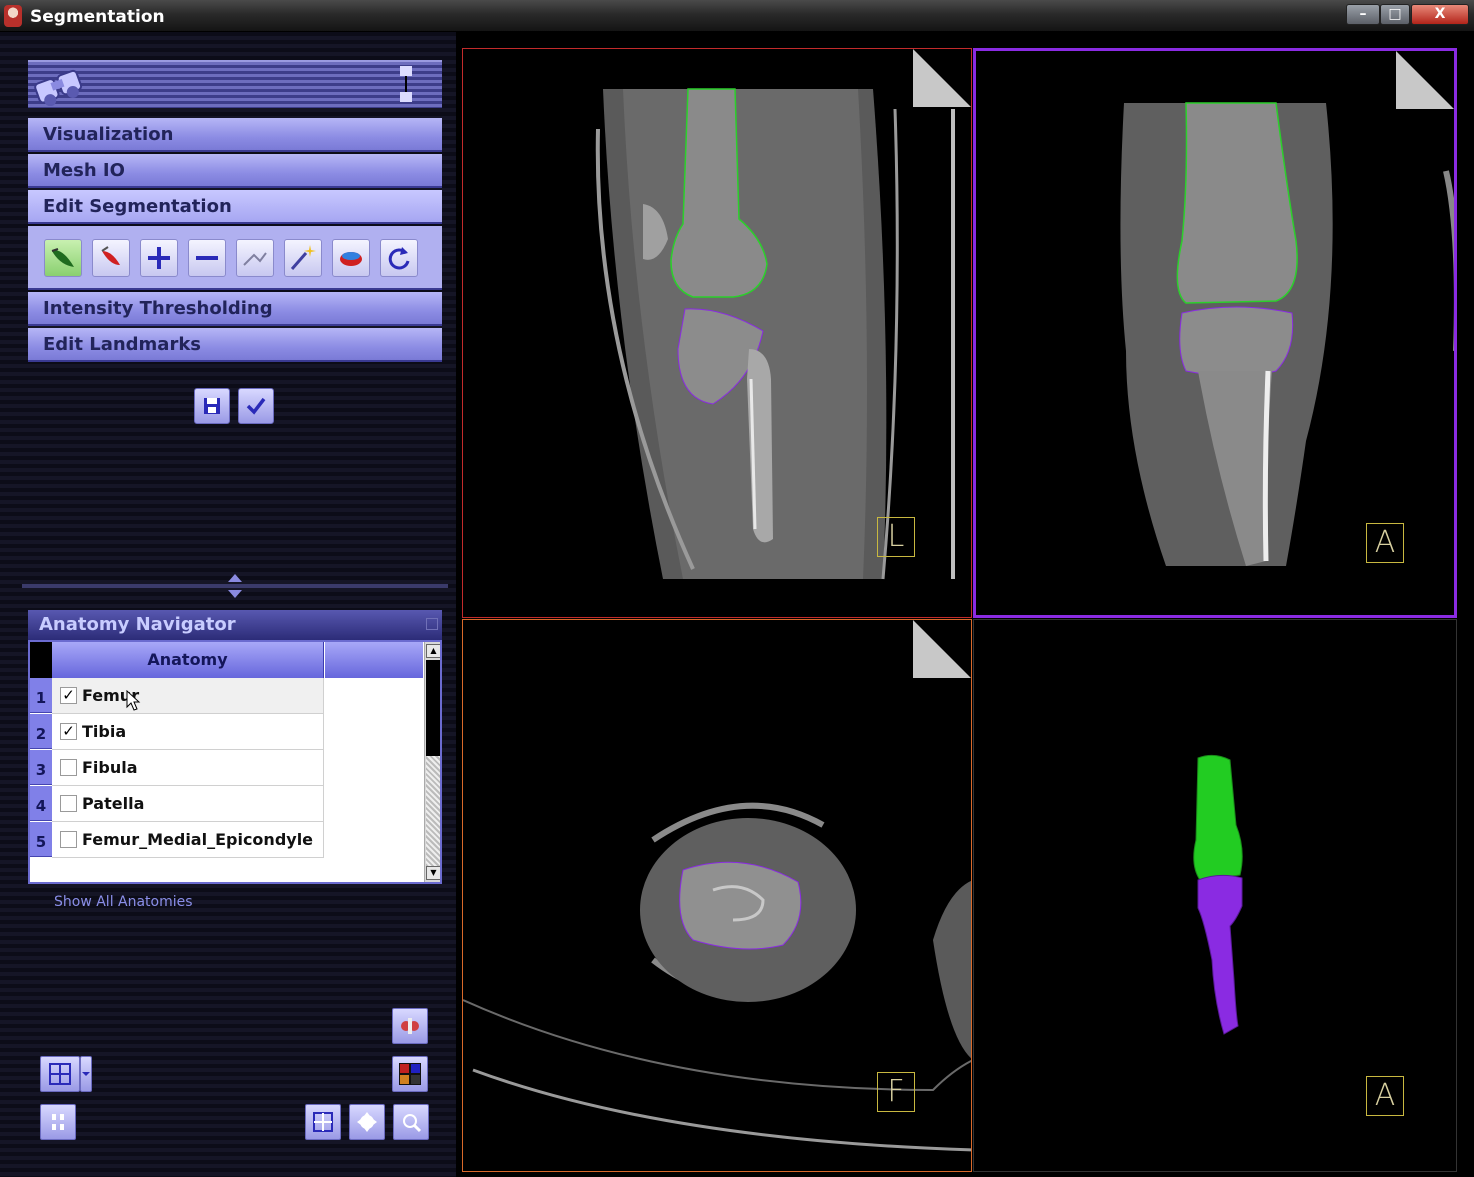 The height and width of the screenshot is (1177, 1474). Describe the element at coordinates (1395, 14) in the screenshot. I see `maximize-button: □` at that location.